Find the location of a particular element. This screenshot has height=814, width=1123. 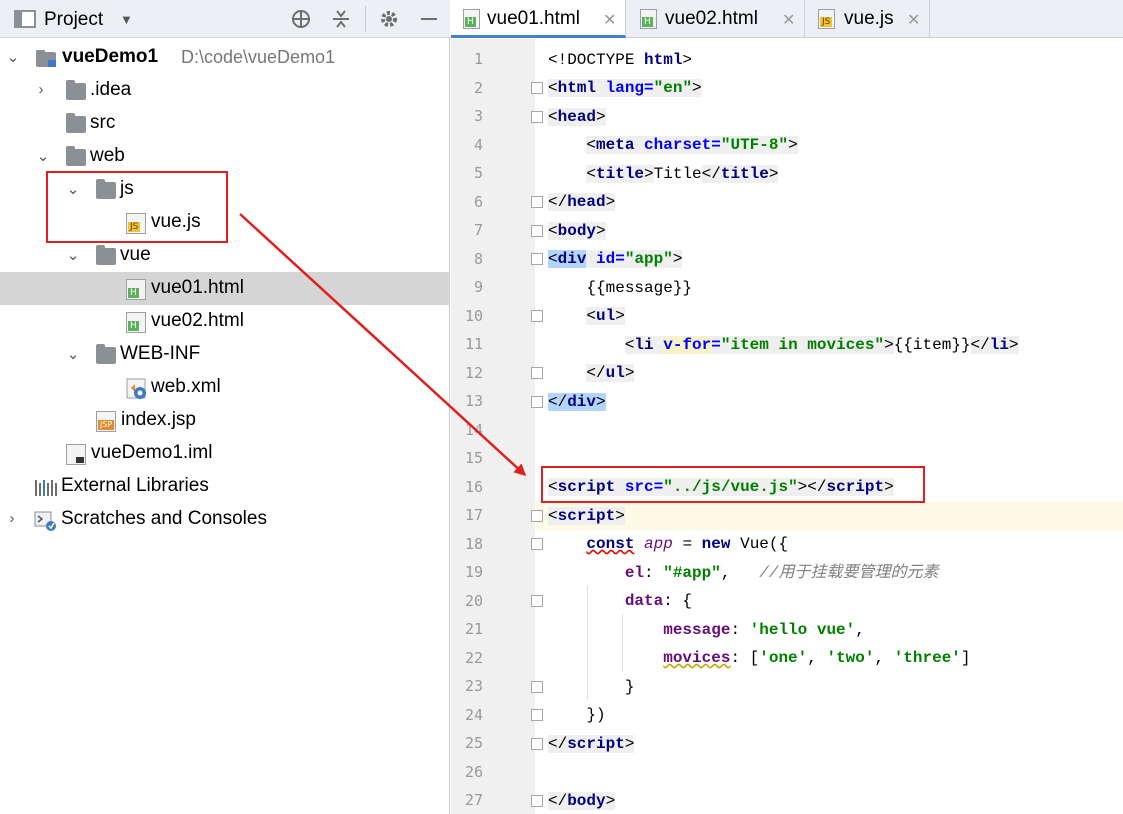

module-folder-icon is located at coordinates (46, 58).